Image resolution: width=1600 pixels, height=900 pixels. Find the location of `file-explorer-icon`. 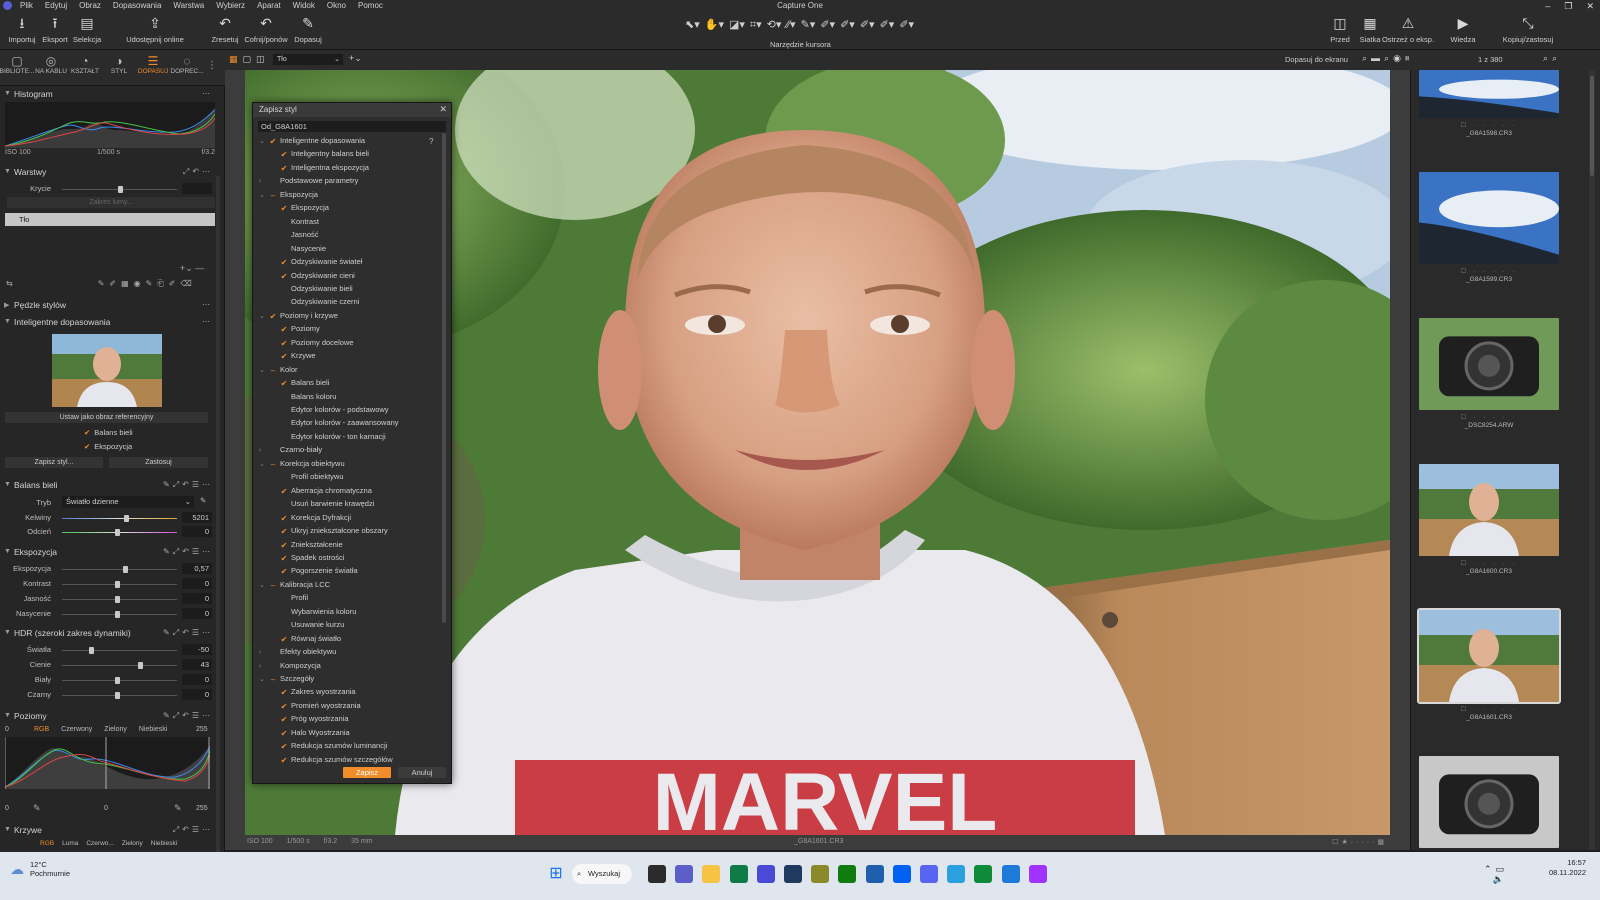

file-explorer-icon is located at coordinates (711, 874).